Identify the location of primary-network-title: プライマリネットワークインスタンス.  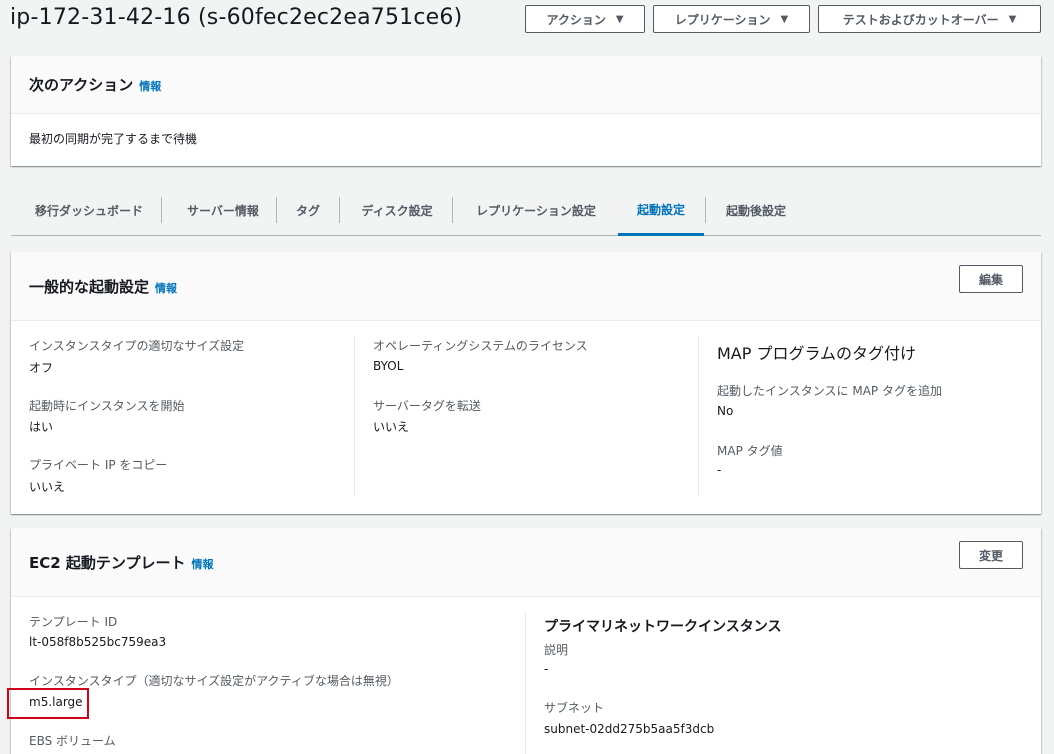
(663, 627).